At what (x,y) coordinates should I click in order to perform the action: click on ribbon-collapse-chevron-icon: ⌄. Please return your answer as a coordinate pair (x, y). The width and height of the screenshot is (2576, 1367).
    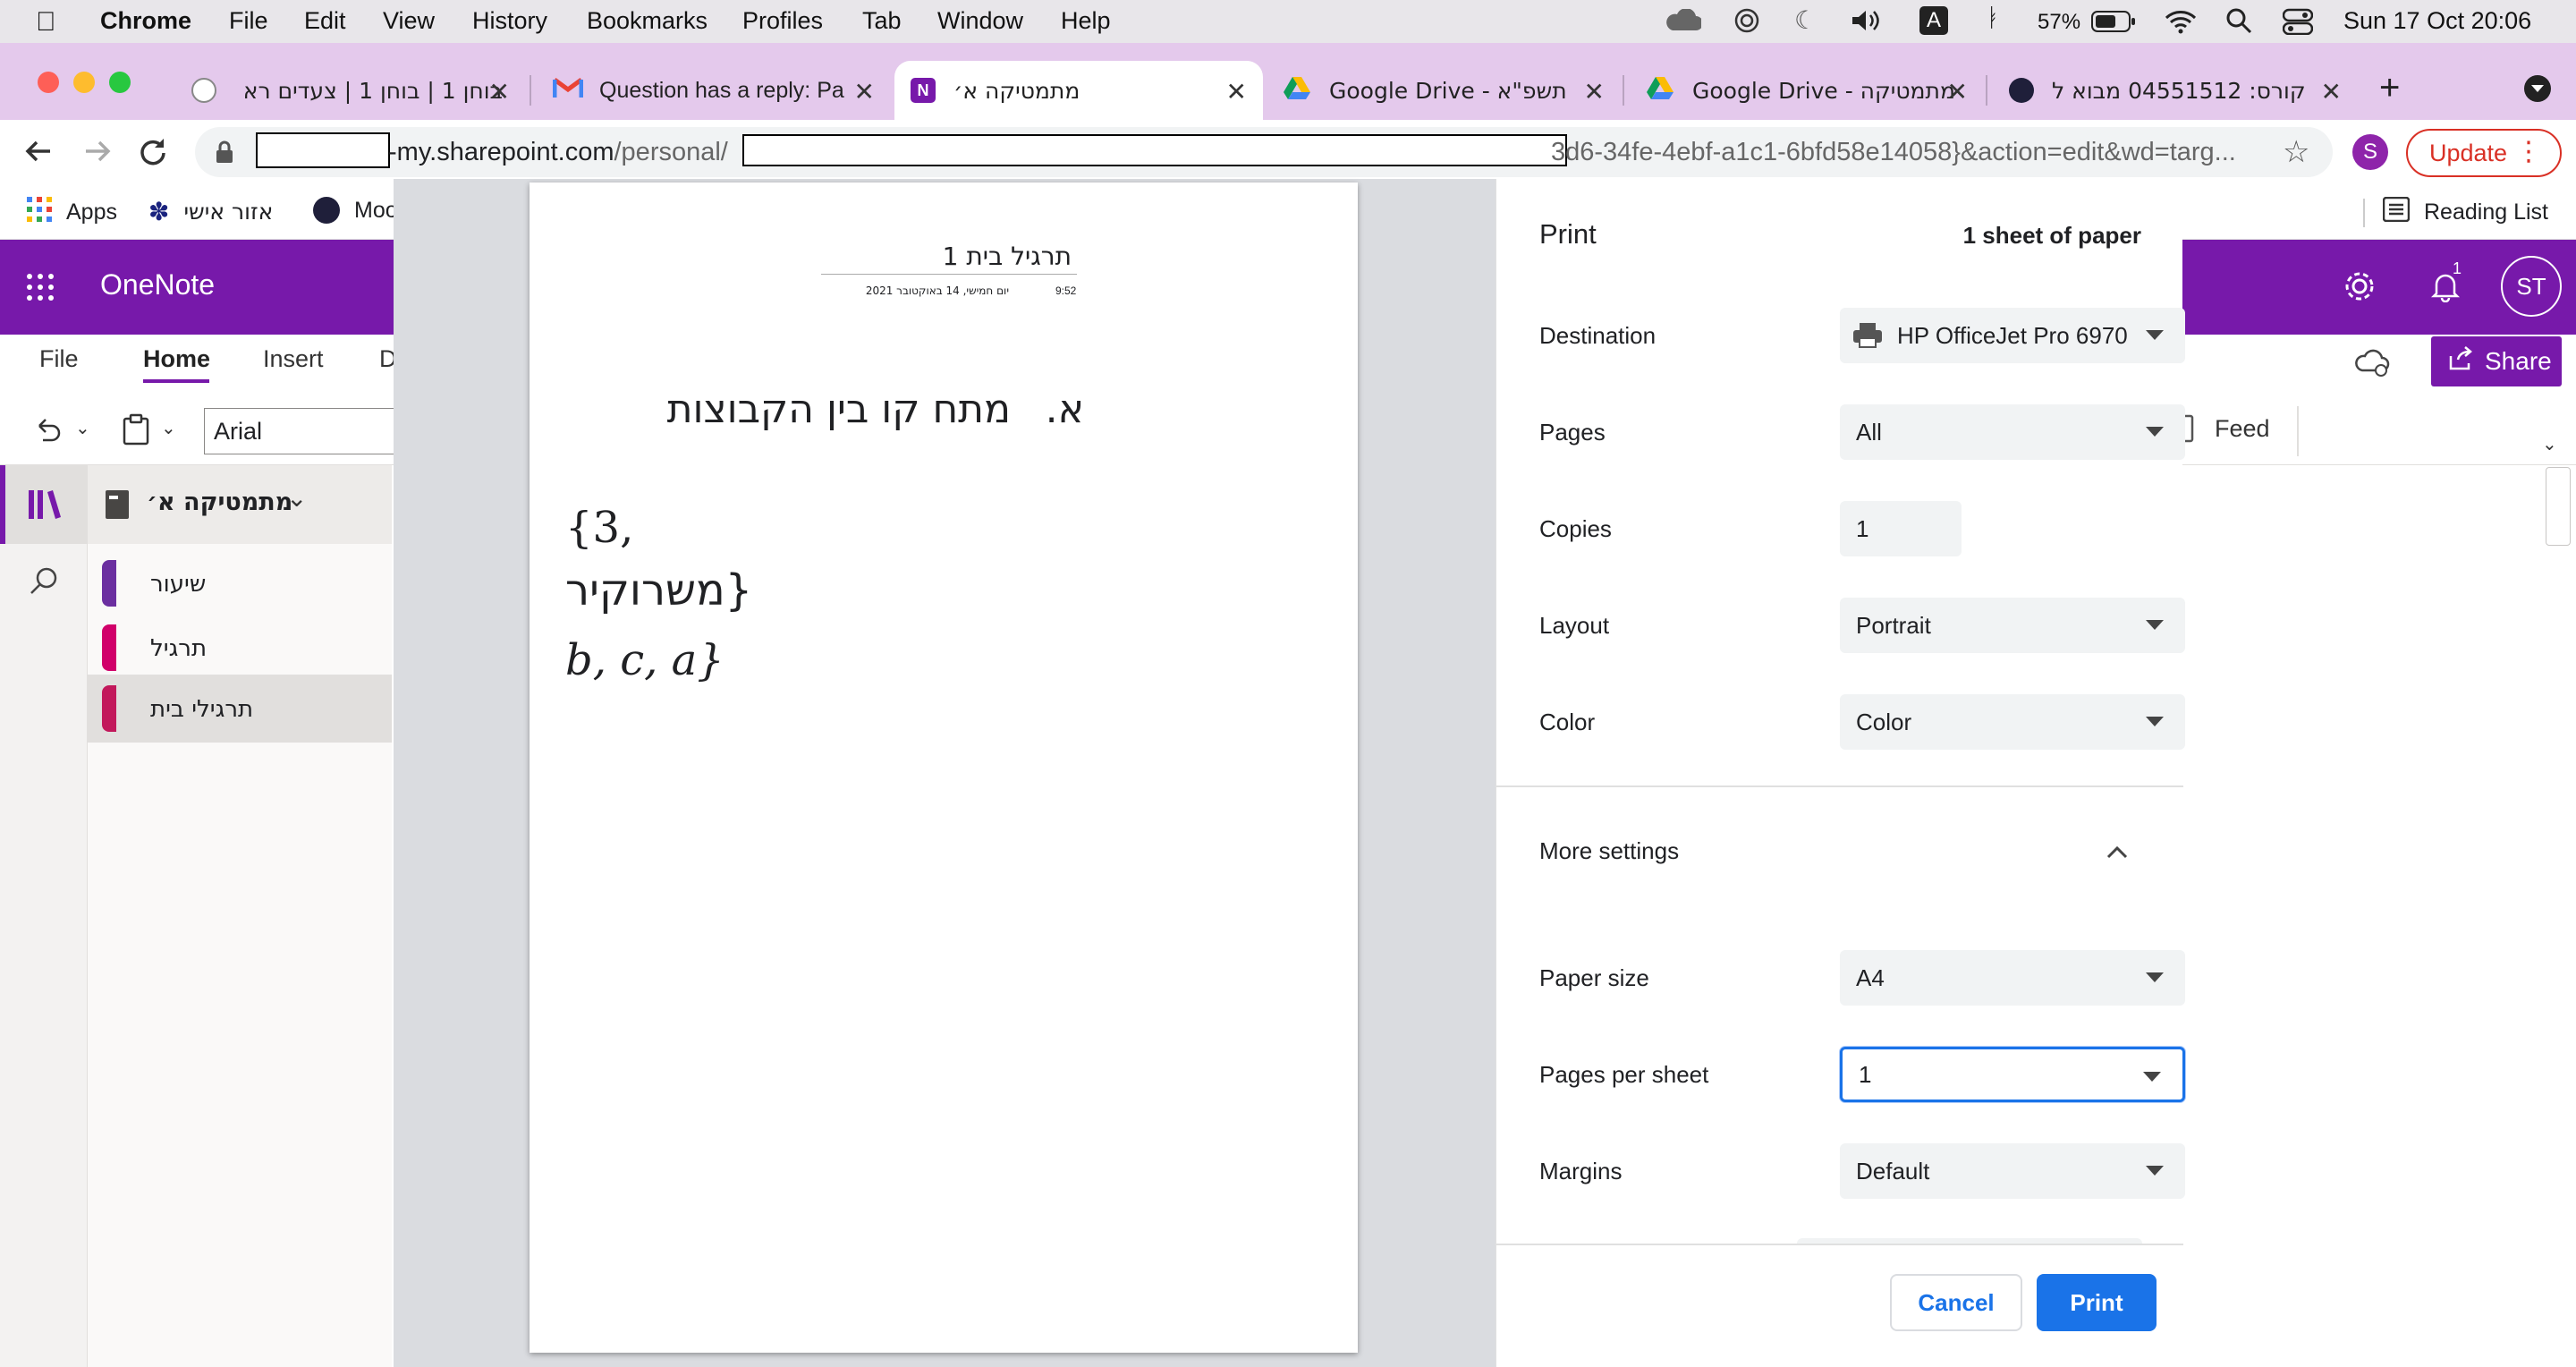
    Looking at the image, I should click on (2549, 444).